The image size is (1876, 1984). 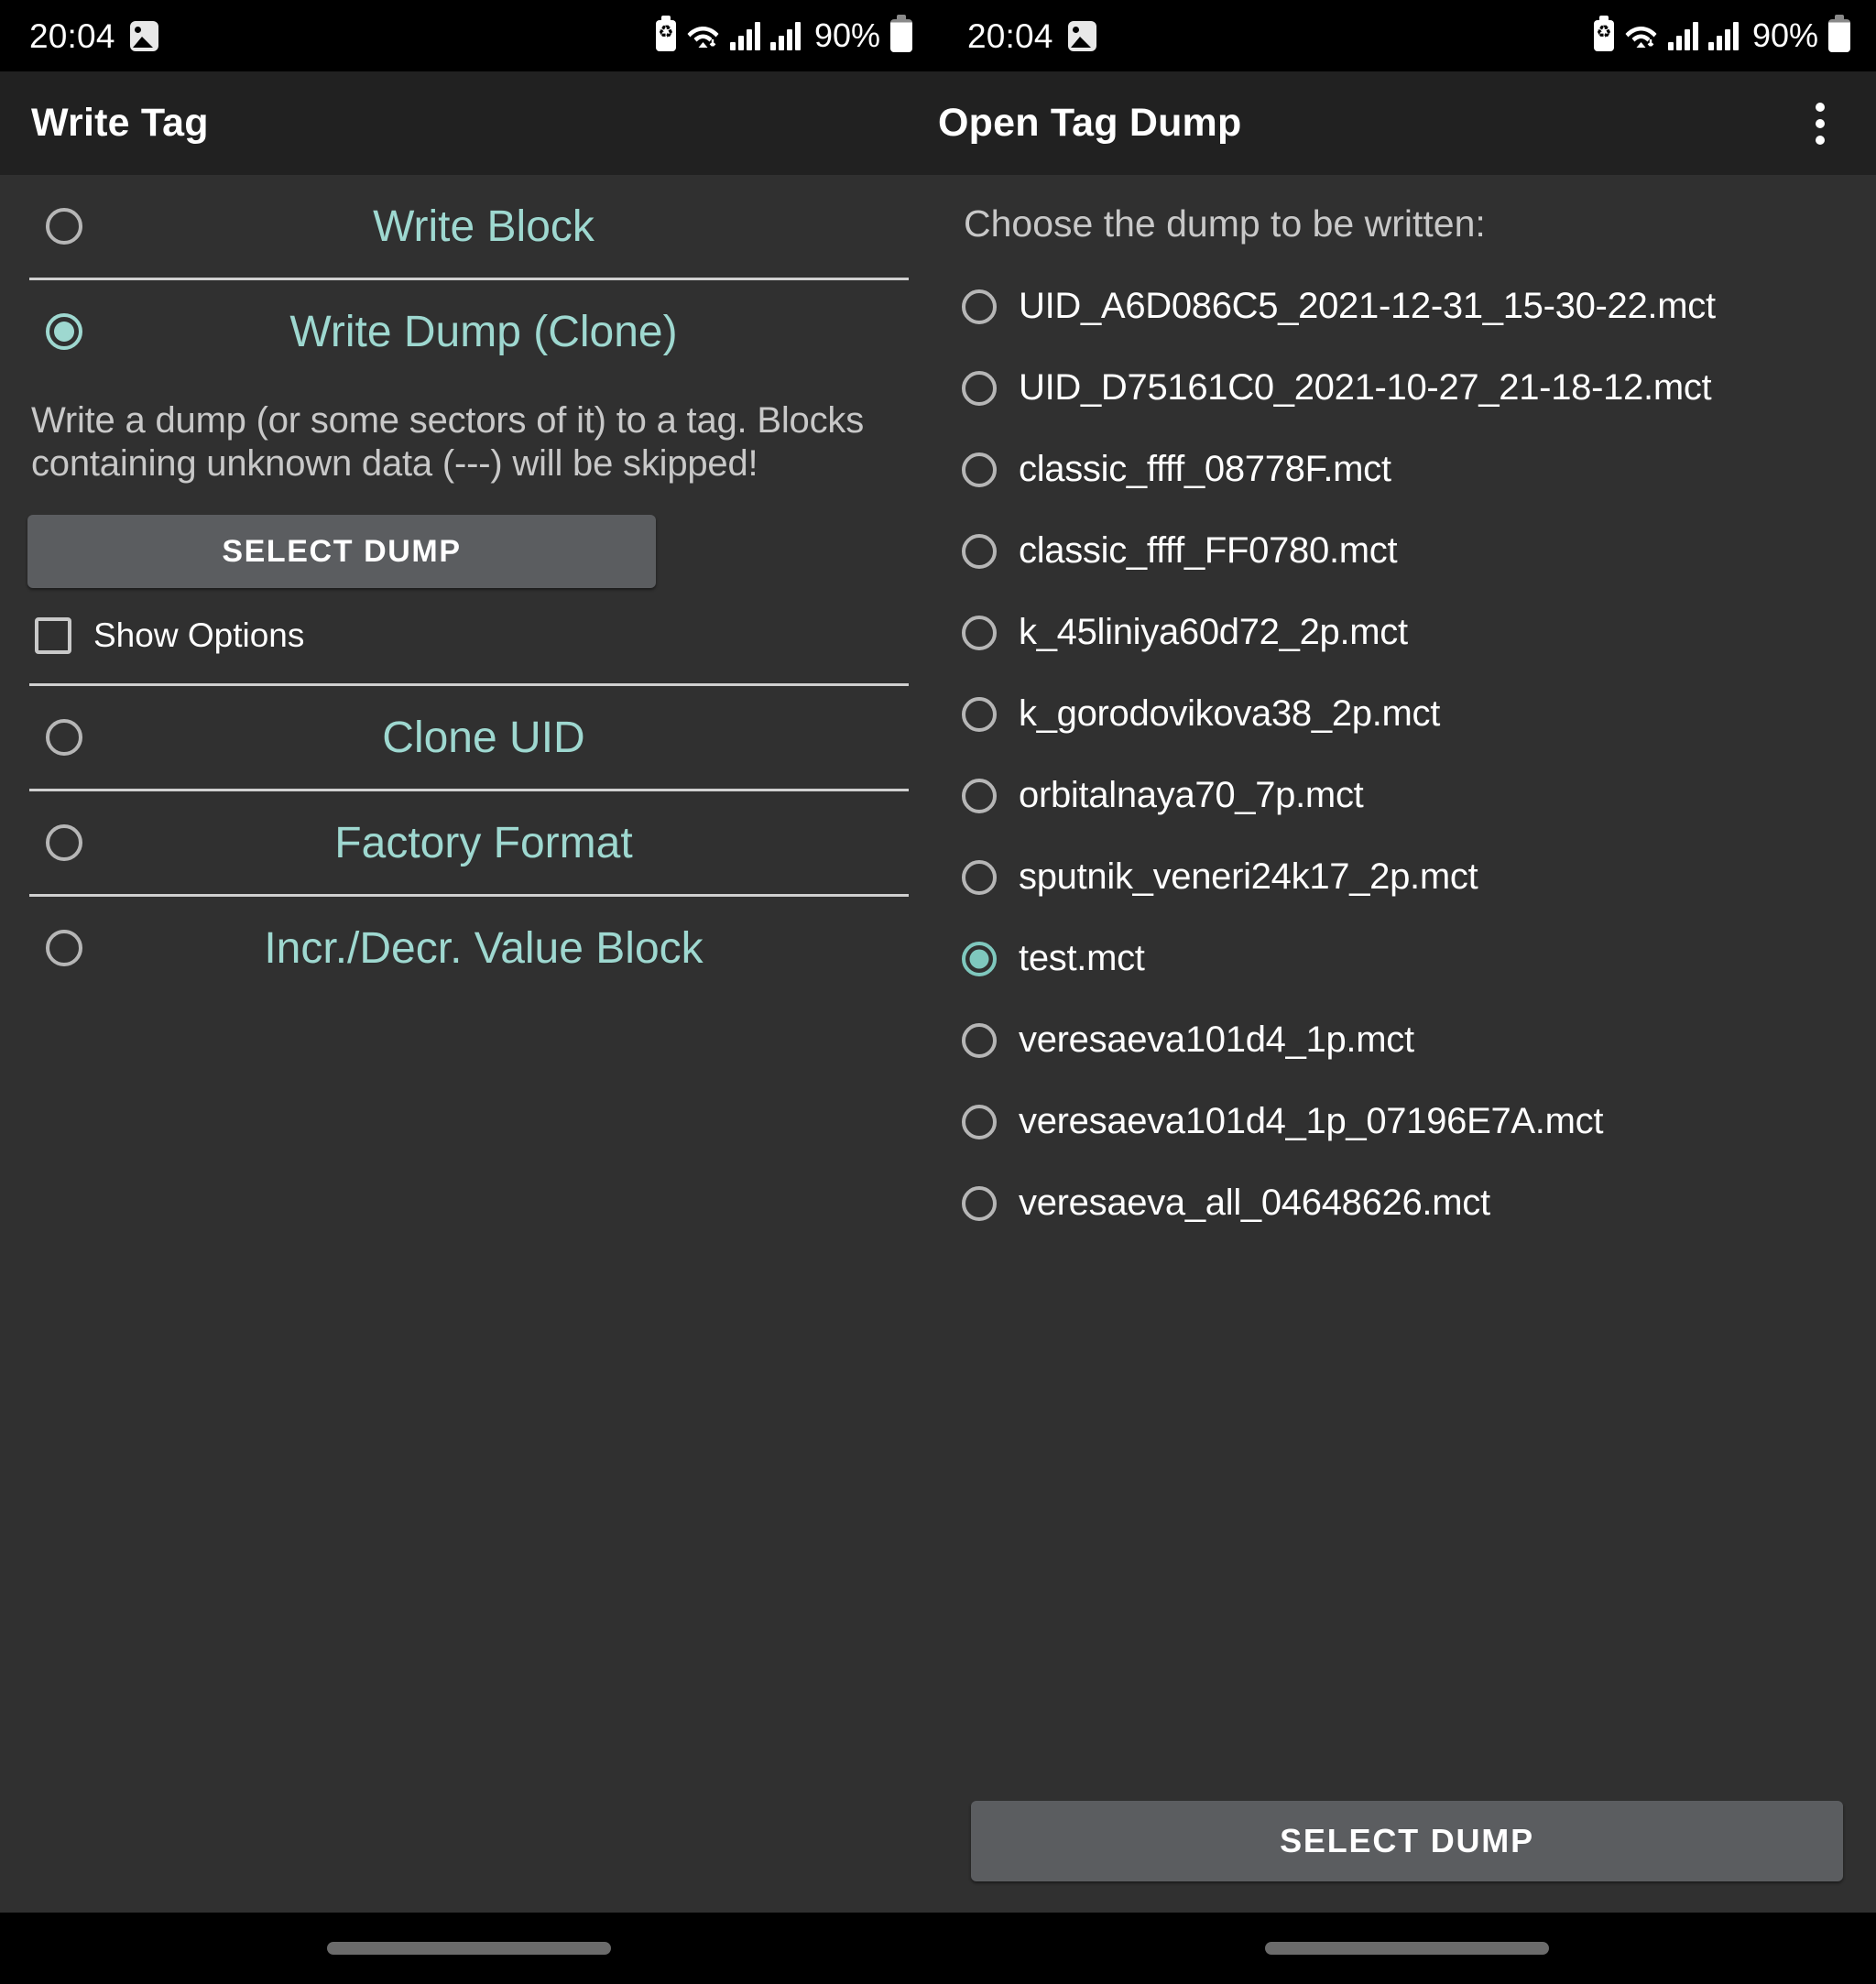 I want to click on choose-dump-prompt: Choose the dump to be written:, so click(x=1225, y=224).